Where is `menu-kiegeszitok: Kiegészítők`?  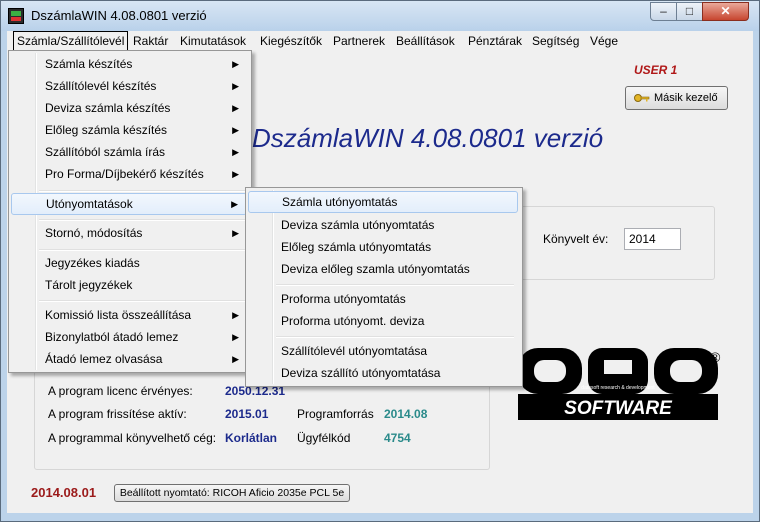 menu-kiegeszitok: Kiegészítők is located at coordinates (291, 41).